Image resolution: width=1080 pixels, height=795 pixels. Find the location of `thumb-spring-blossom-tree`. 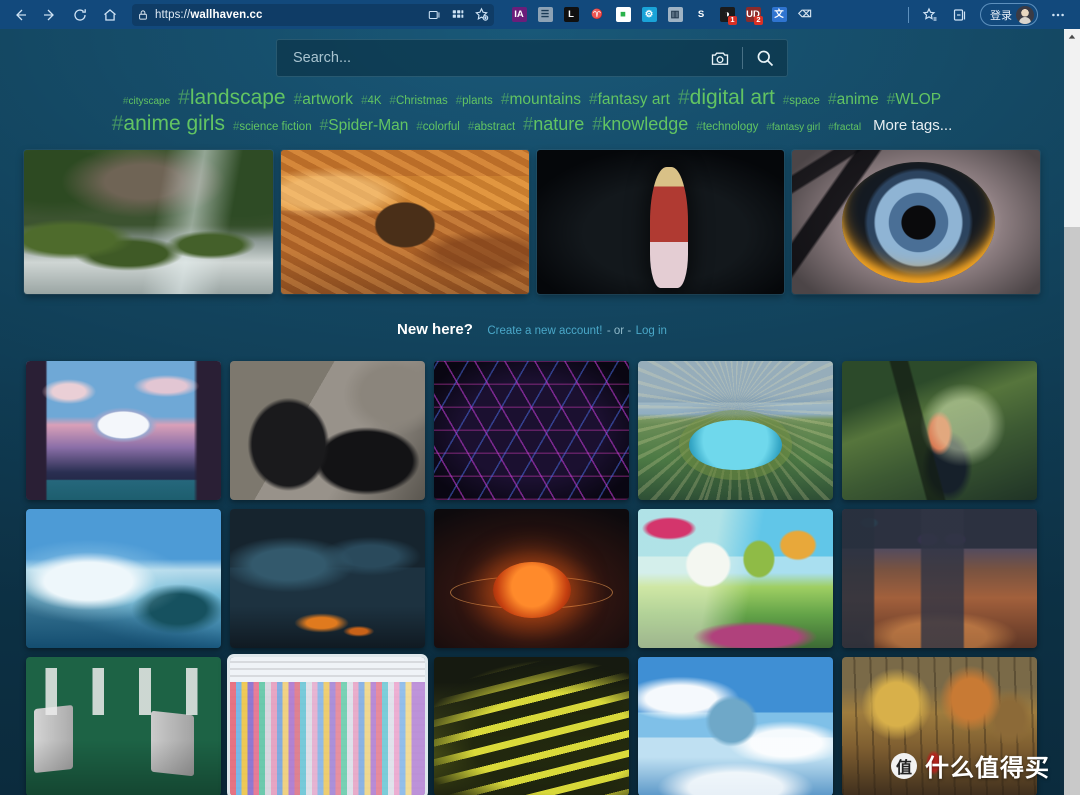

thumb-spring-blossom-tree is located at coordinates (735, 579).